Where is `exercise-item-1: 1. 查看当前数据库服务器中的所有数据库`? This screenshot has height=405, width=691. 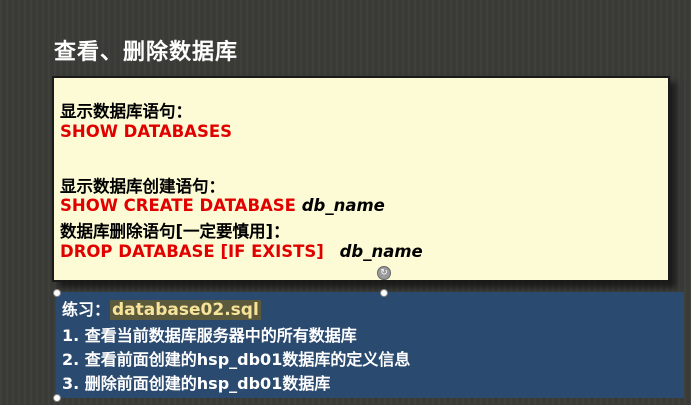 exercise-item-1: 1. 查看当前数据库服务器中的所有数据库 is located at coordinates (209, 335).